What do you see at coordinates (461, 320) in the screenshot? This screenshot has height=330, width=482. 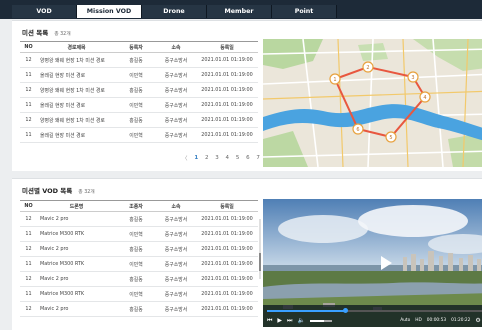 I see `total-time: 01:20:22` at bounding box center [461, 320].